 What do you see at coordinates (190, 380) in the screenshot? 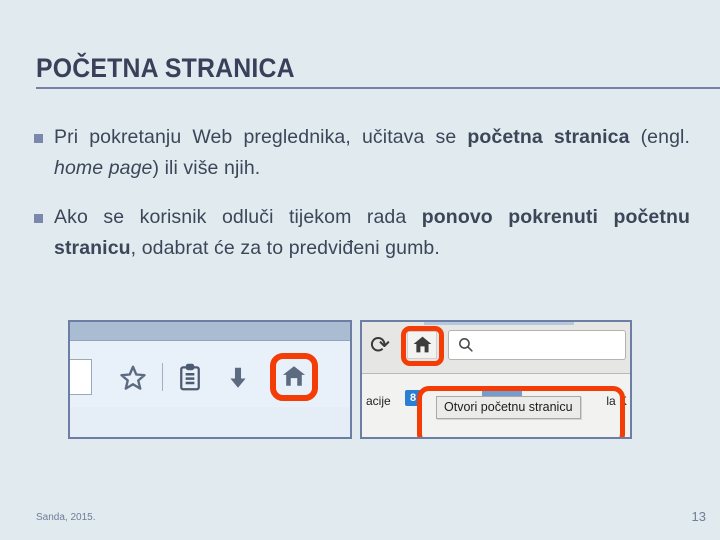
I see `clipboard-list-icon` at bounding box center [190, 380].